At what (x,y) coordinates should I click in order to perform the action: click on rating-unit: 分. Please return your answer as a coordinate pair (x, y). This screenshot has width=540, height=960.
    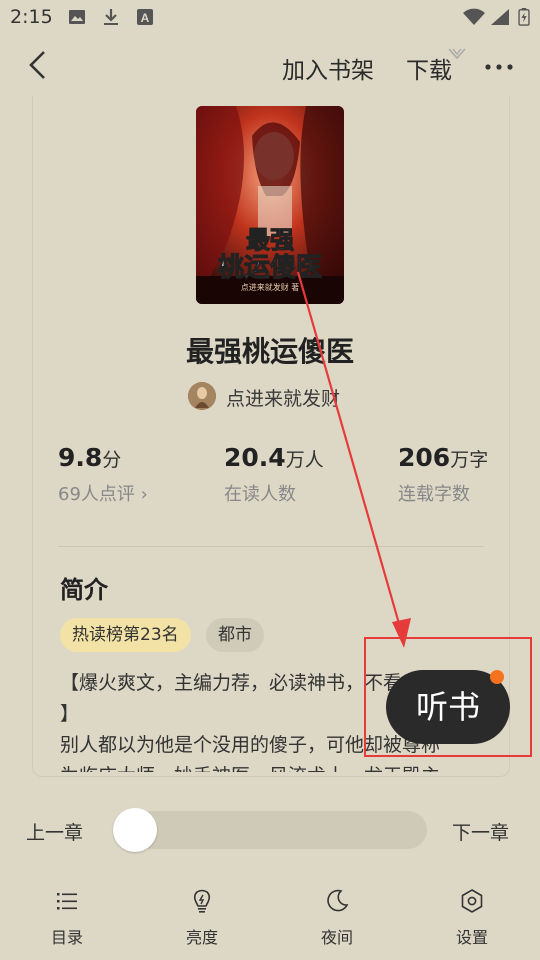
    Looking at the image, I should click on (112, 460).